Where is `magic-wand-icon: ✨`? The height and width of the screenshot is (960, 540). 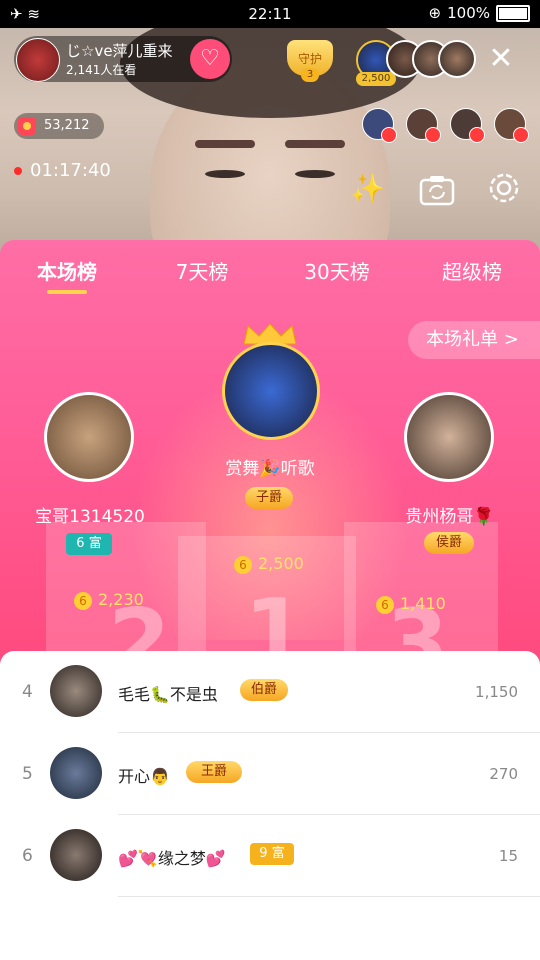 magic-wand-icon: ✨ is located at coordinates (368, 190).